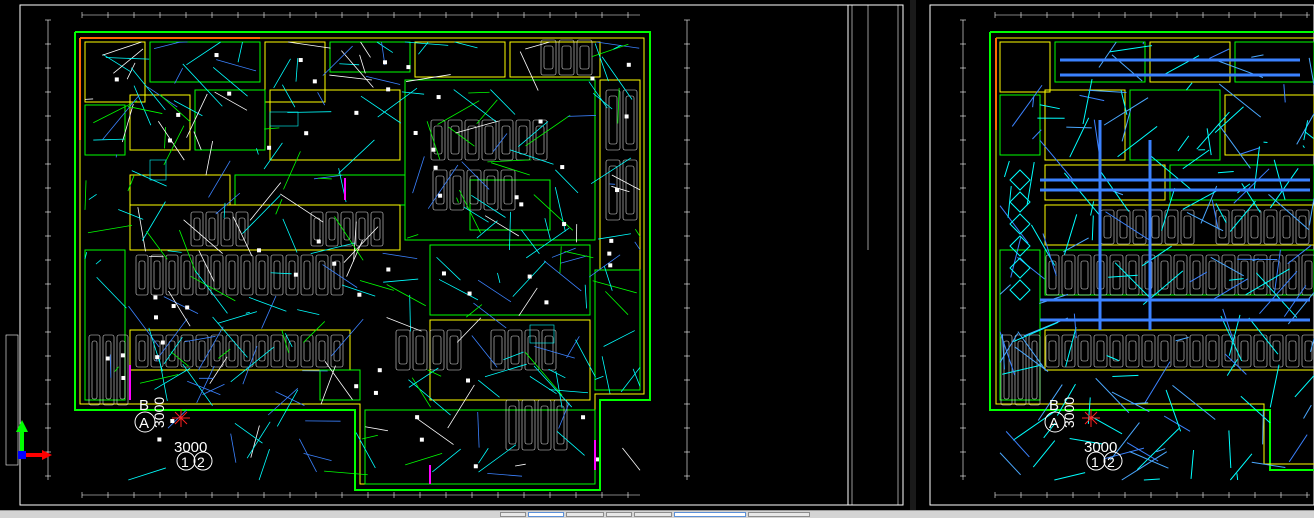  What do you see at coordinates (1111, 462) in the screenshot?
I see `right-axis-num-2: 2` at bounding box center [1111, 462].